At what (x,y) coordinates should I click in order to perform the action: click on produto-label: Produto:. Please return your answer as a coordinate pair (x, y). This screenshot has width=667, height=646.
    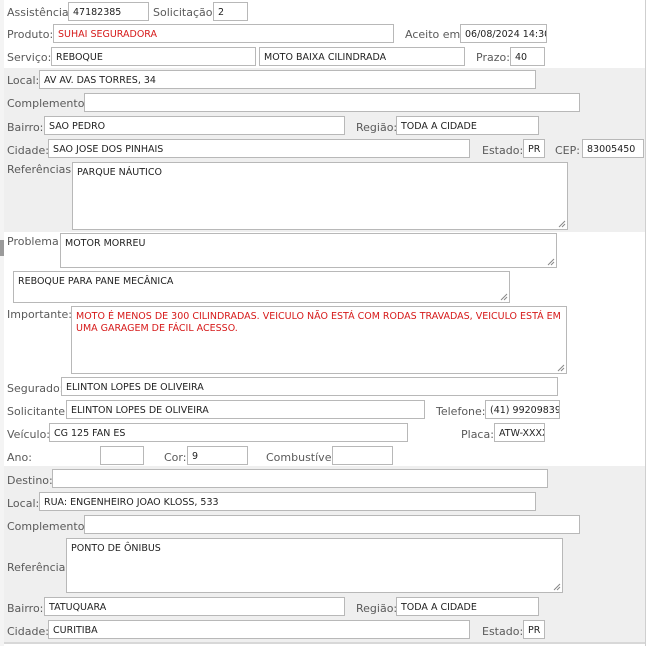
    Looking at the image, I should click on (30, 34).